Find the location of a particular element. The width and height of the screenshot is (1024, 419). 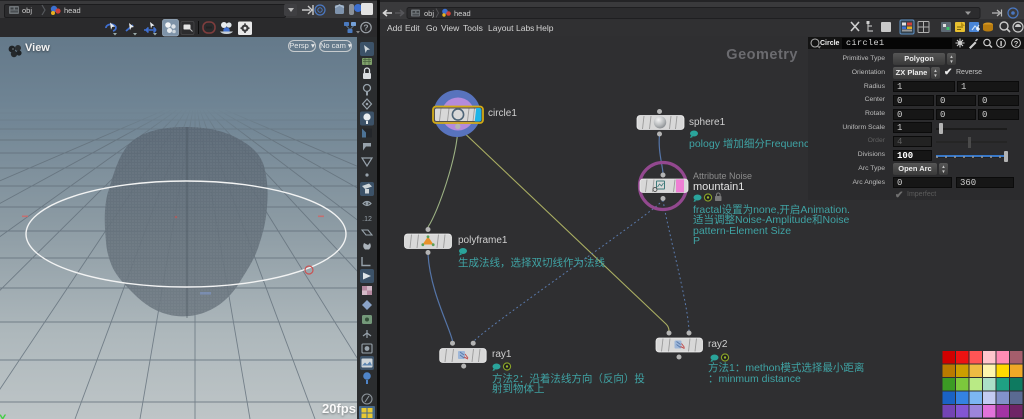

svg-text: .12 is located at coordinates (367, 219).